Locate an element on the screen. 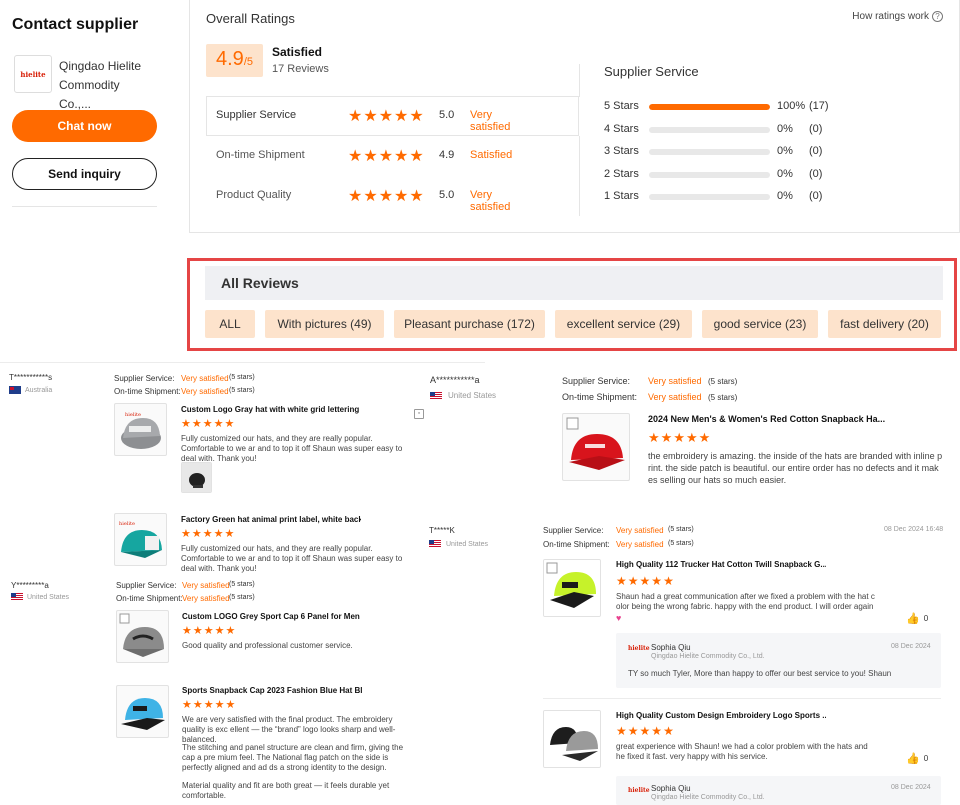  overall-rating-label: Satisfied is located at coordinates (297, 52).